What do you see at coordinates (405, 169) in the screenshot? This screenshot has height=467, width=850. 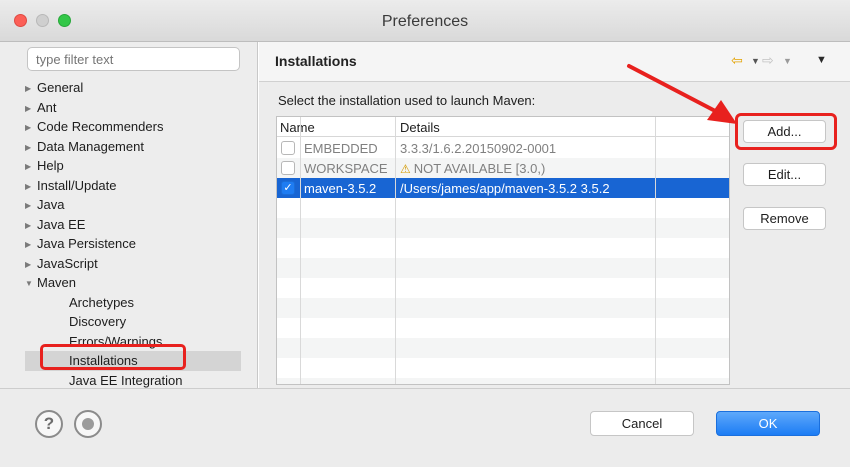 I see `warning-icon: ⚠` at bounding box center [405, 169].